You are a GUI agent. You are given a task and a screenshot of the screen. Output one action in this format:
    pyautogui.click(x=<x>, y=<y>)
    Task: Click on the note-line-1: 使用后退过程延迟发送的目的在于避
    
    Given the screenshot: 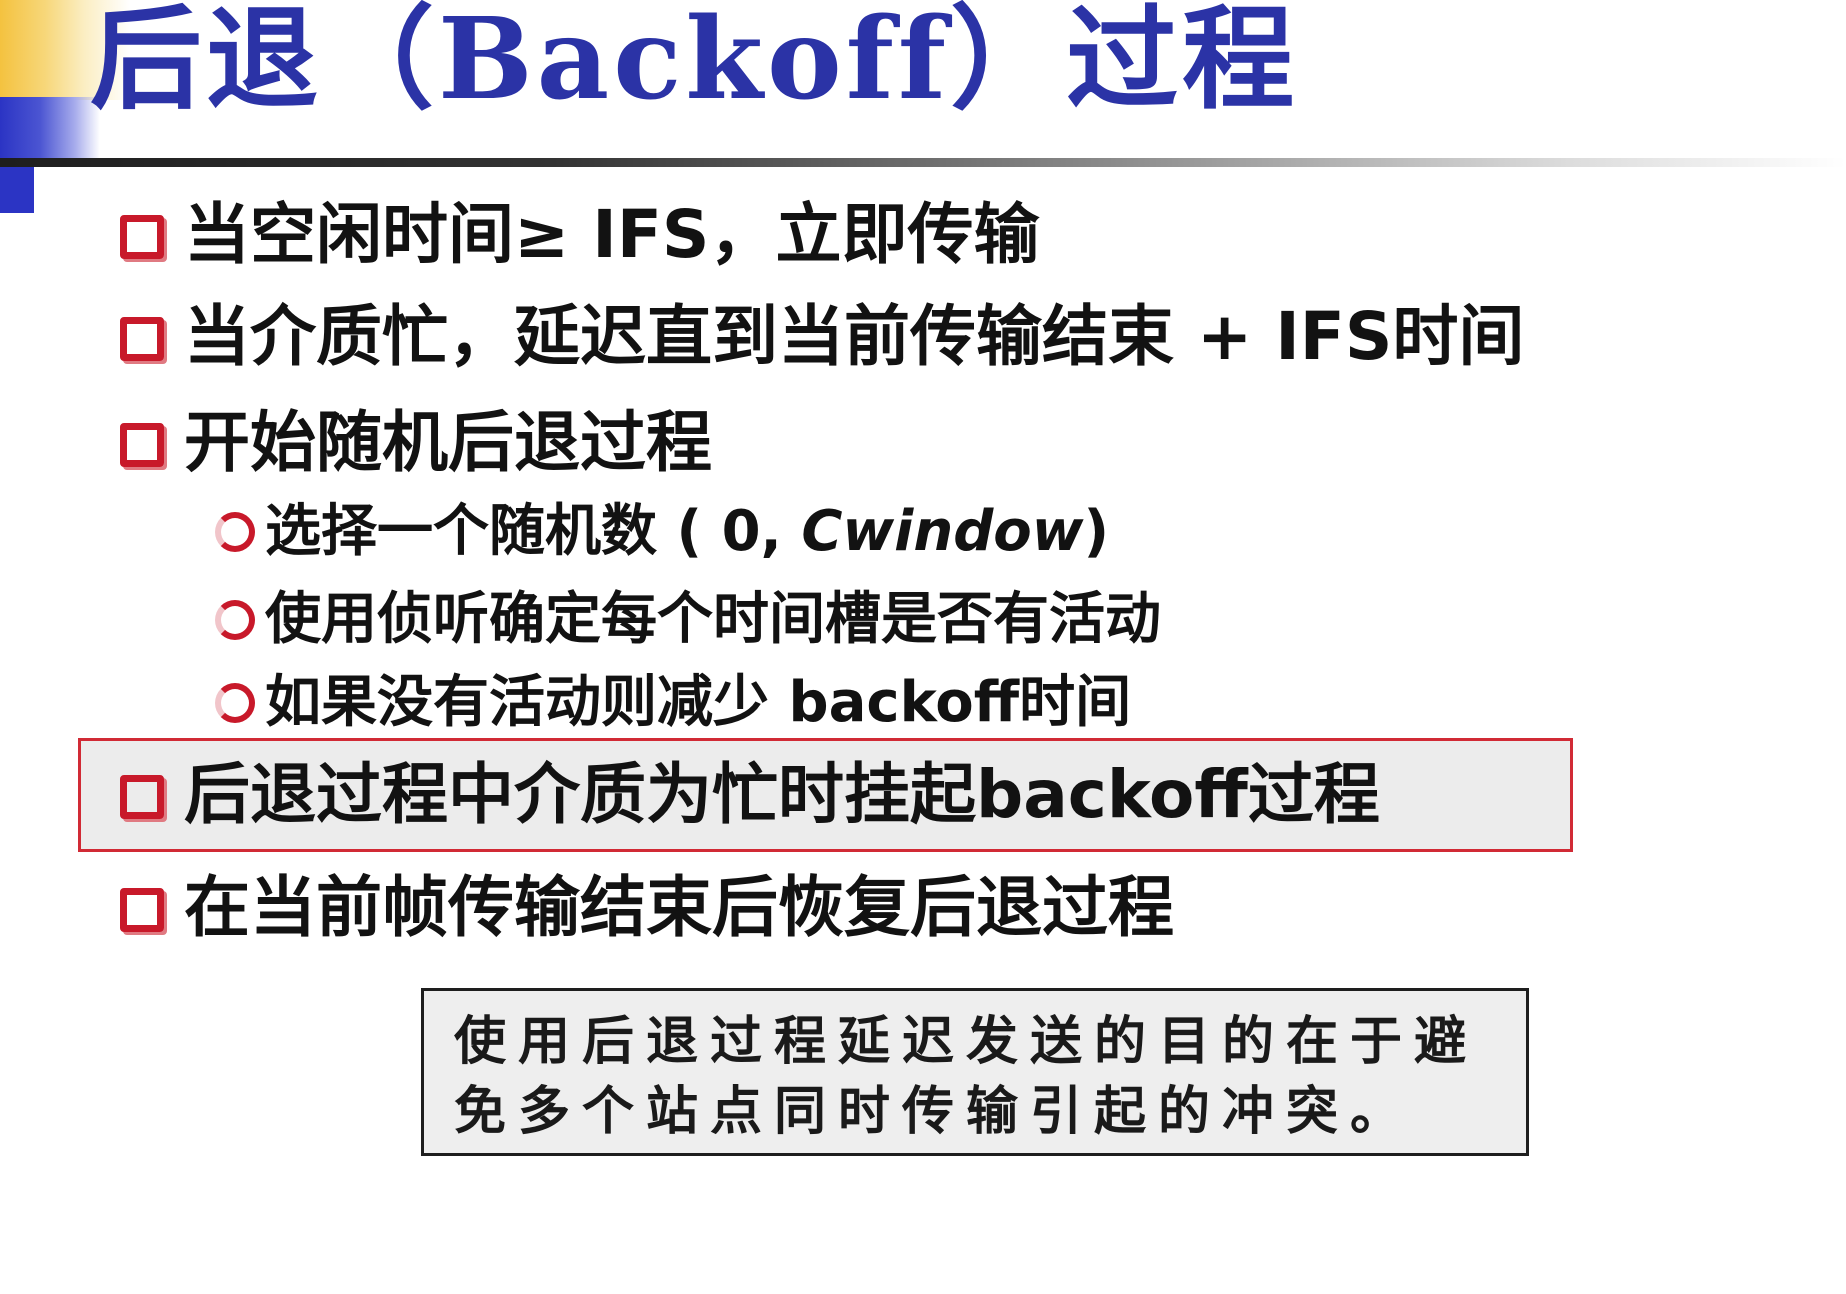 What is the action you would take?
    pyautogui.click(x=966, y=1041)
    